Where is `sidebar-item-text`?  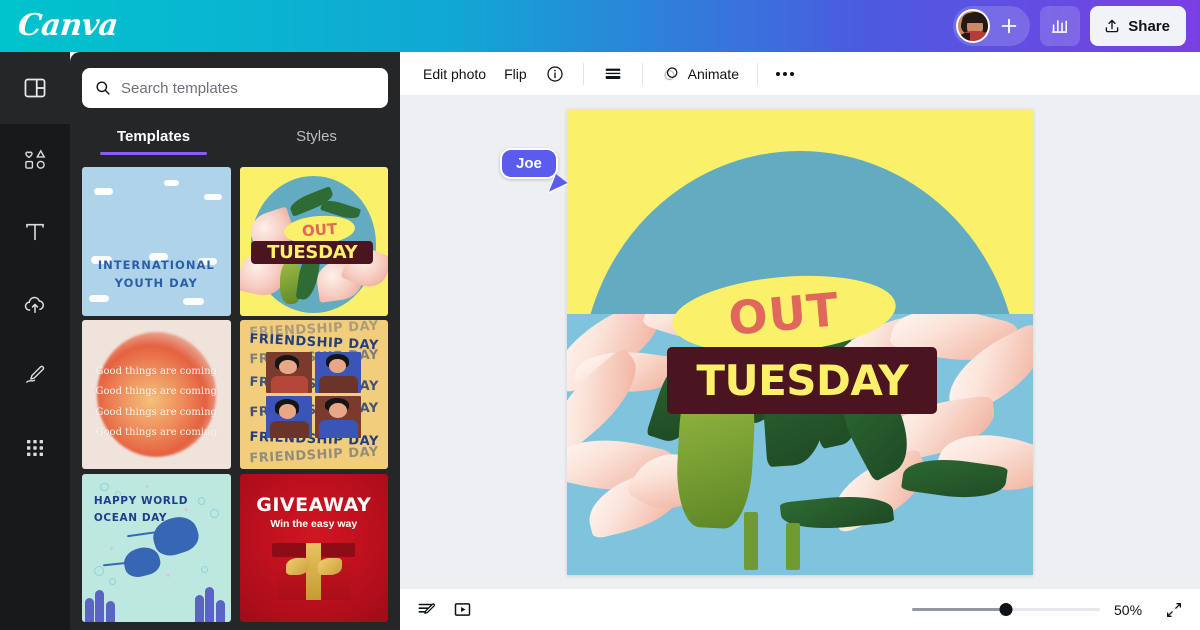 sidebar-item-text is located at coordinates (35, 232).